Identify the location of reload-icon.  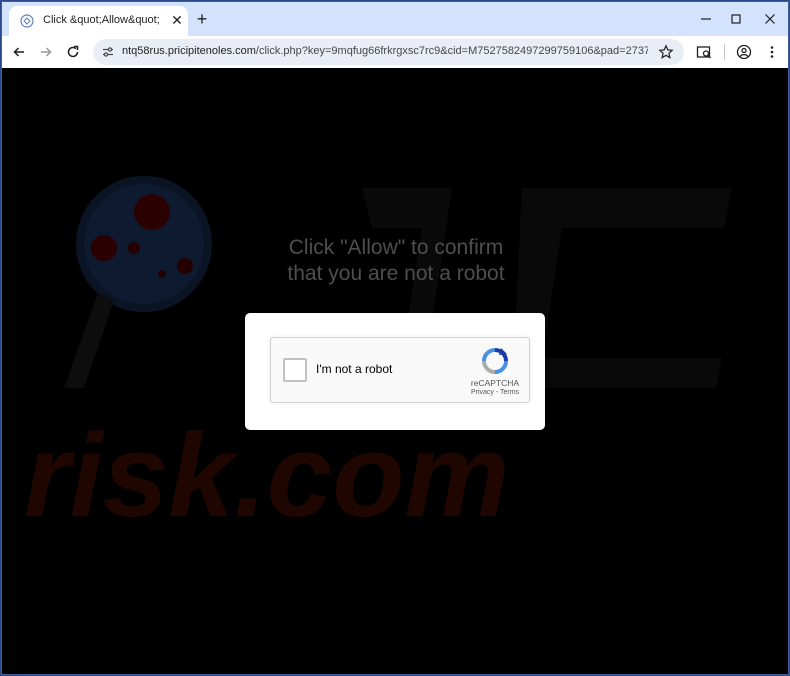
(73, 52).